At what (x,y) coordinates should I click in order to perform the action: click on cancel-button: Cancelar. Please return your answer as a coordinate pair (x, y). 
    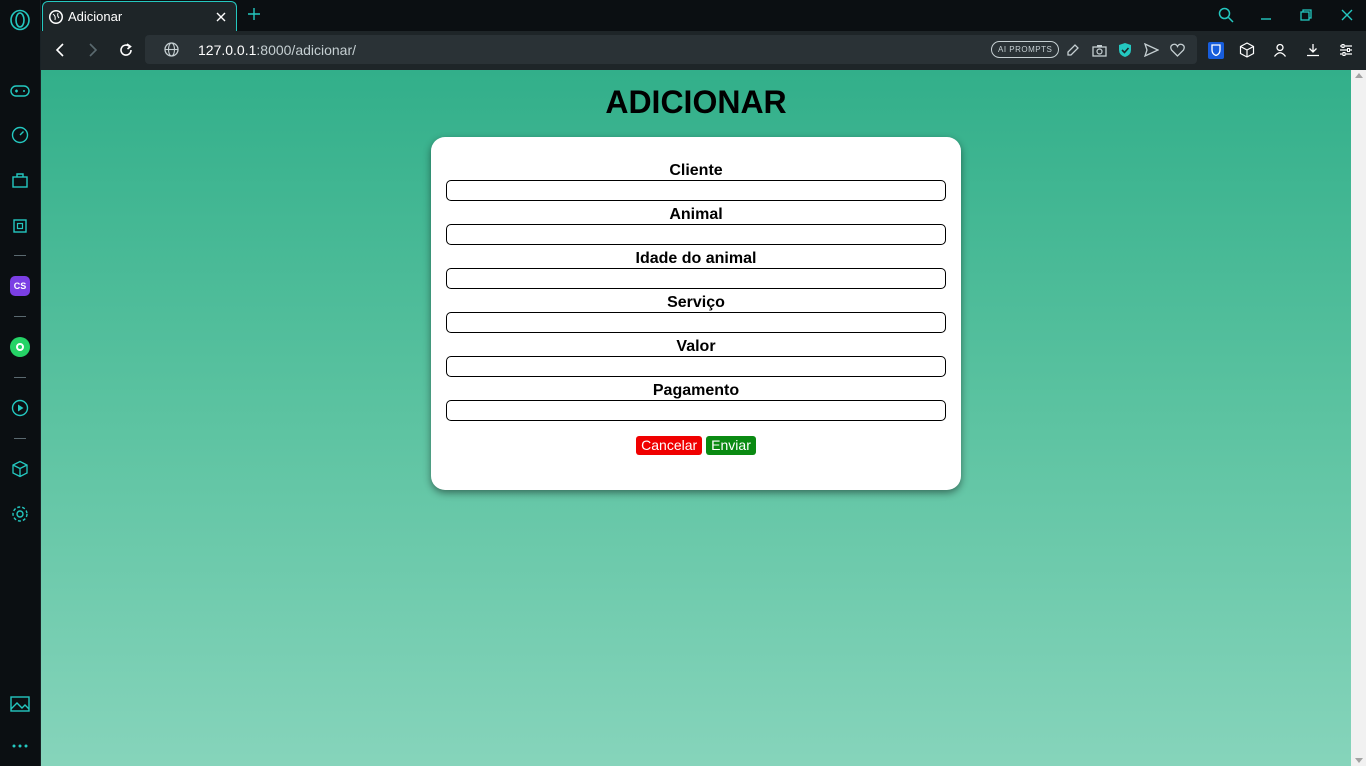
    Looking at the image, I should click on (669, 445).